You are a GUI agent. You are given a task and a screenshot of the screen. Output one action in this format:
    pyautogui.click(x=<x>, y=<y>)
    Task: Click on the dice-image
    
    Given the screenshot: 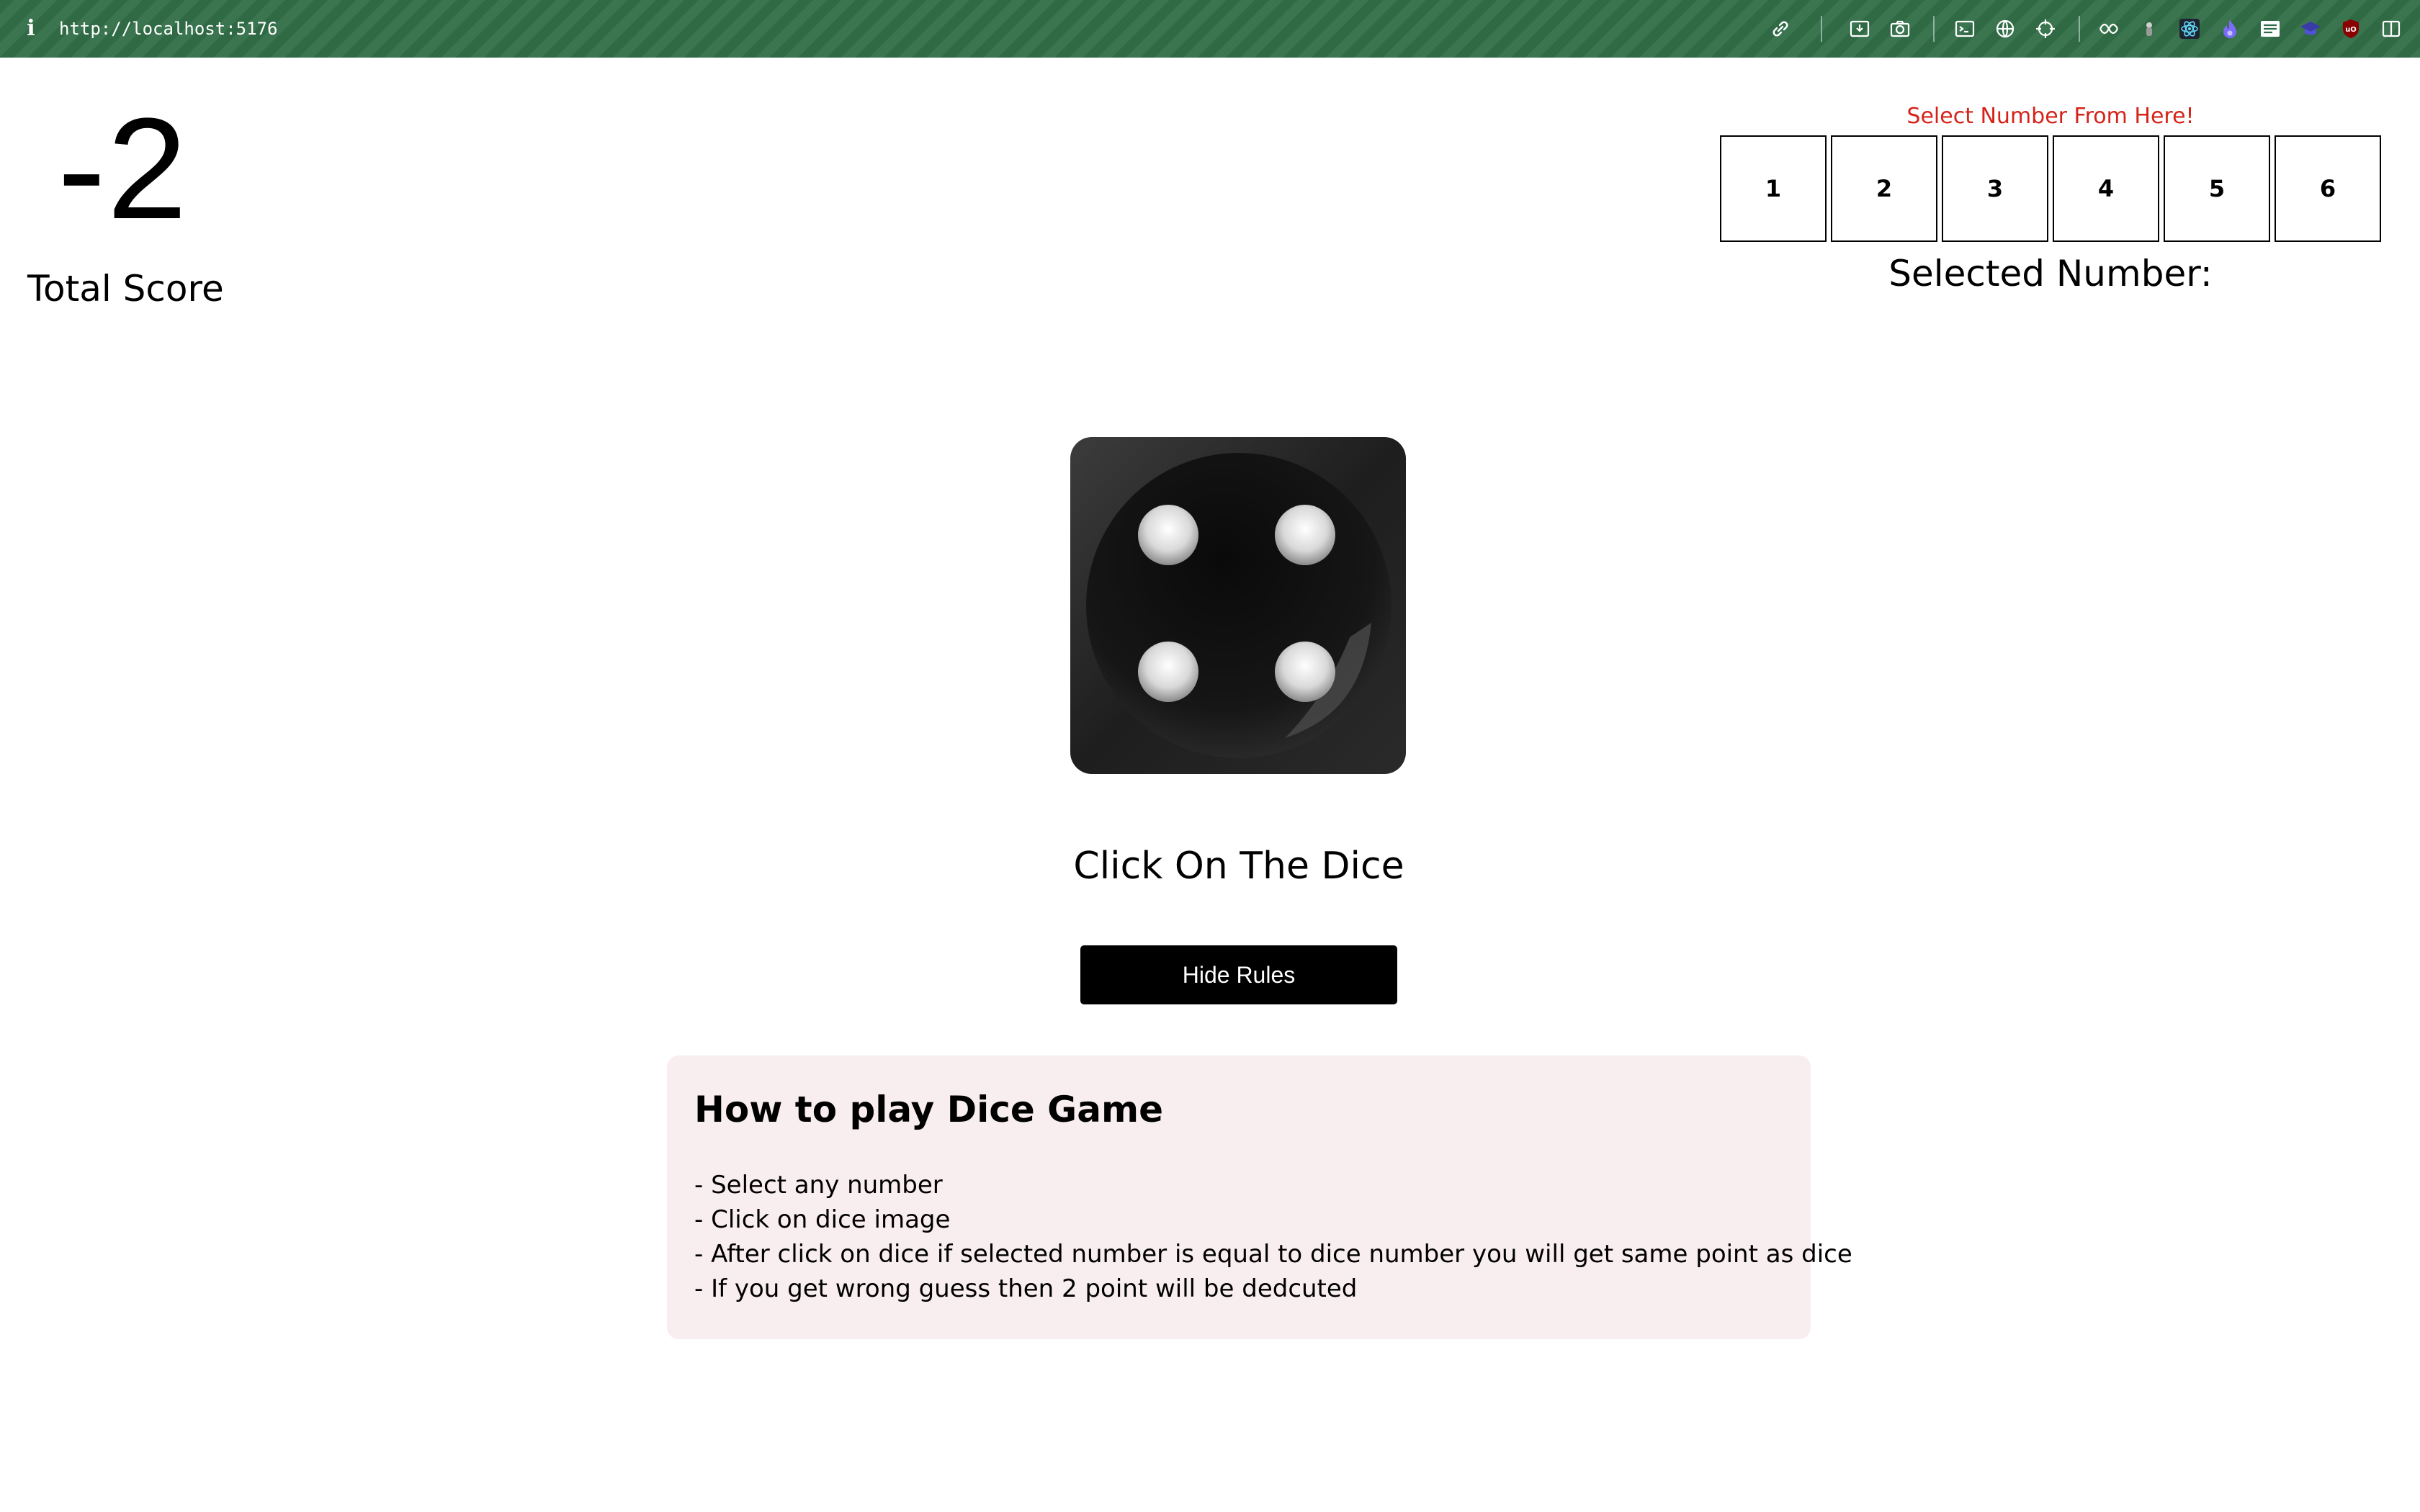 What is the action you would take?
    pyautogui.click(x=1238, y=605)
    